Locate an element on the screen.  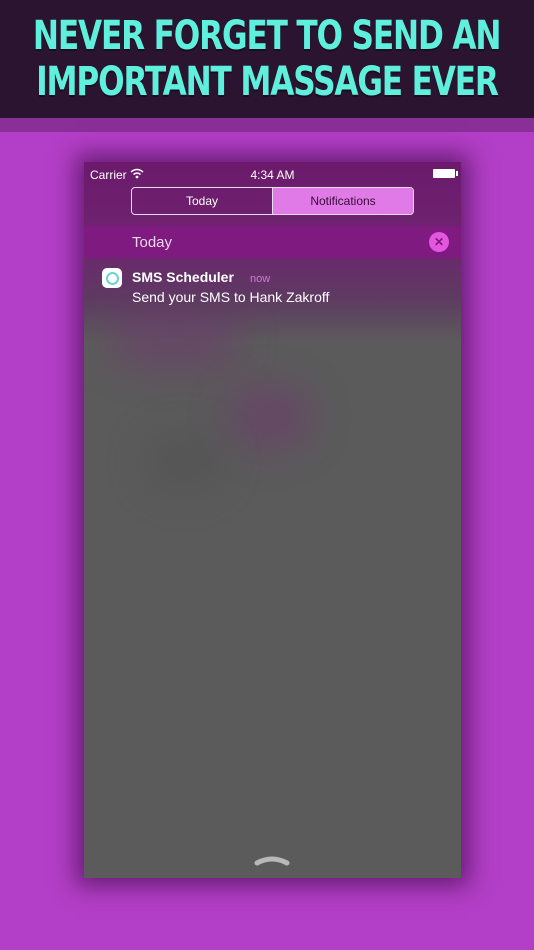
notification-message: Send your SMS to Hank Zakroff is located at coordinates (231, 297).